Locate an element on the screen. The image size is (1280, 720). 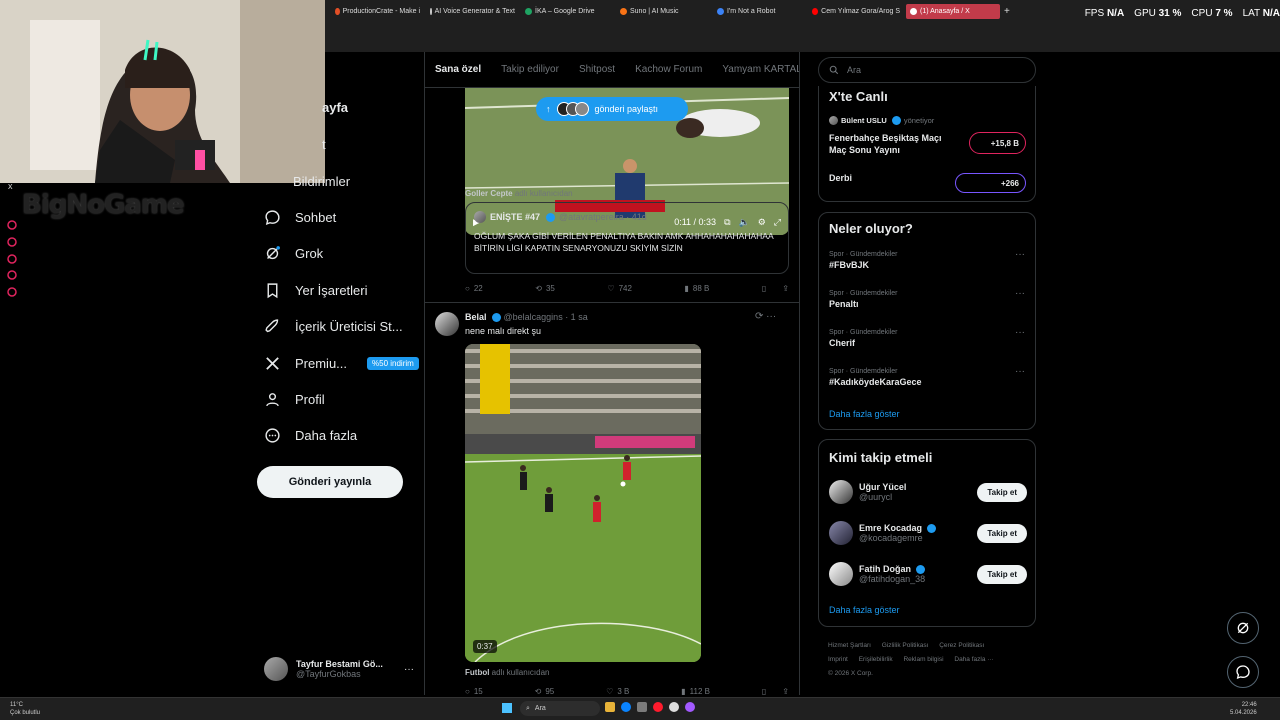
performance-overlay: FPS N/A GPU 31 % CPU 7 % LAT N/A is located at coordinates (1182, 13).